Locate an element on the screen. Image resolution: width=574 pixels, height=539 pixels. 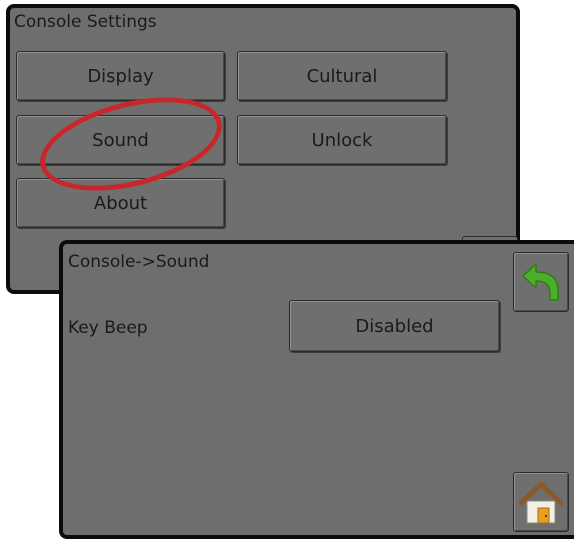
sound-button: Sound is located at coordinates (120, 140).